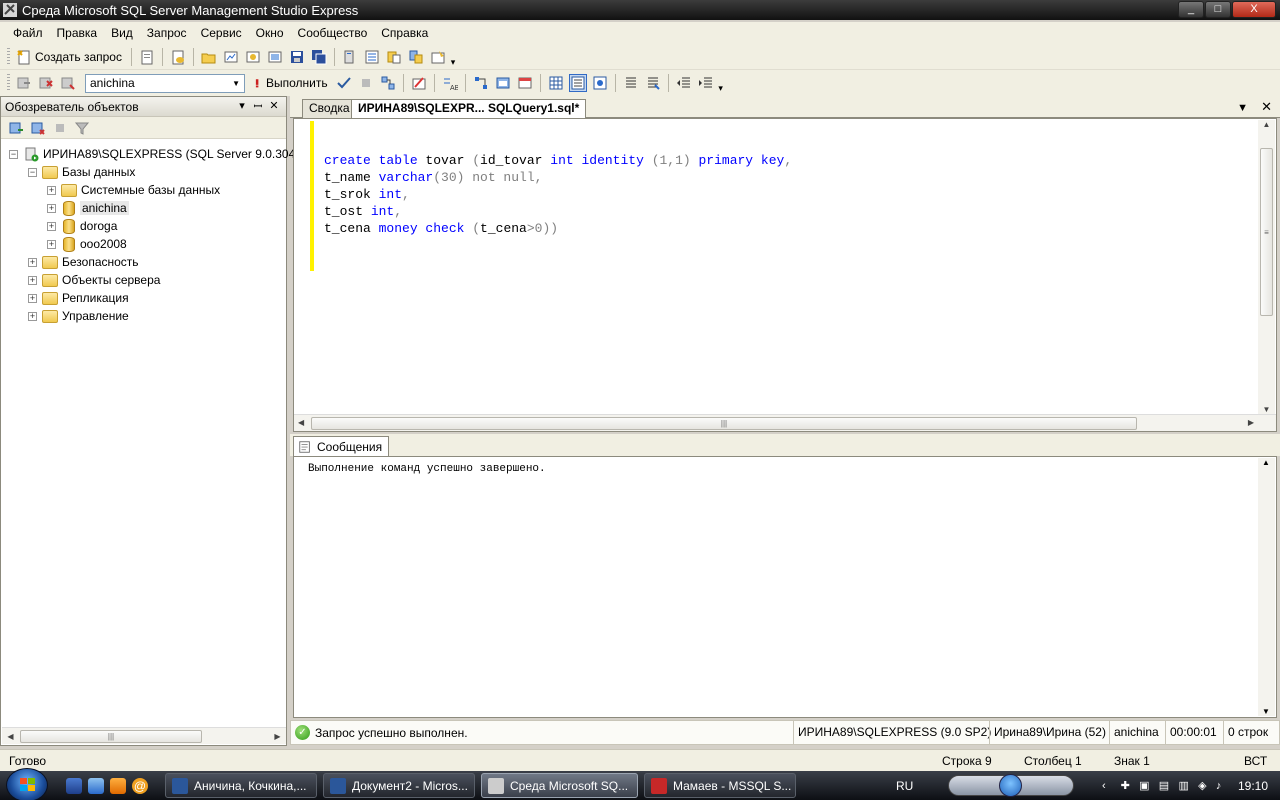 This screenshot has width=1280, height=800. What do you see at coordinates (167, 33) in the screenshot?
I see `menu-query: Запрос` at bounding box center [167, 33].